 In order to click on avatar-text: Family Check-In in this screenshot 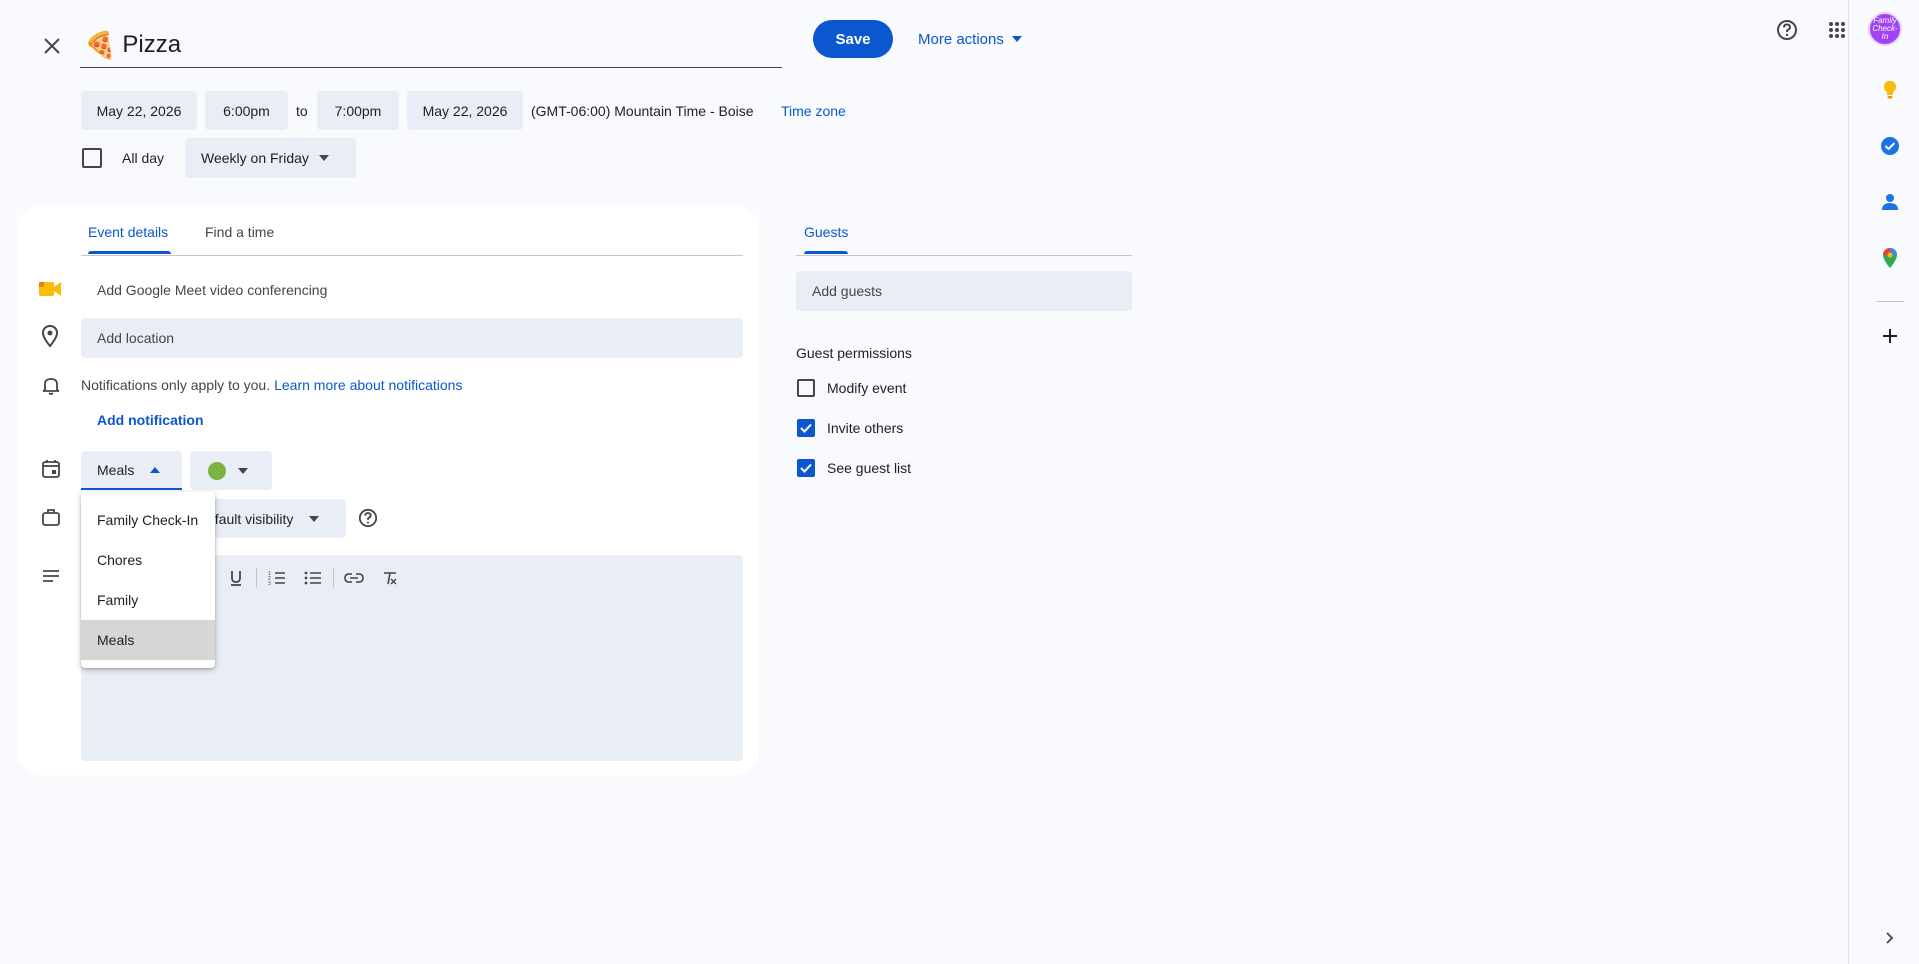, I will do `click(1885, 28)`.